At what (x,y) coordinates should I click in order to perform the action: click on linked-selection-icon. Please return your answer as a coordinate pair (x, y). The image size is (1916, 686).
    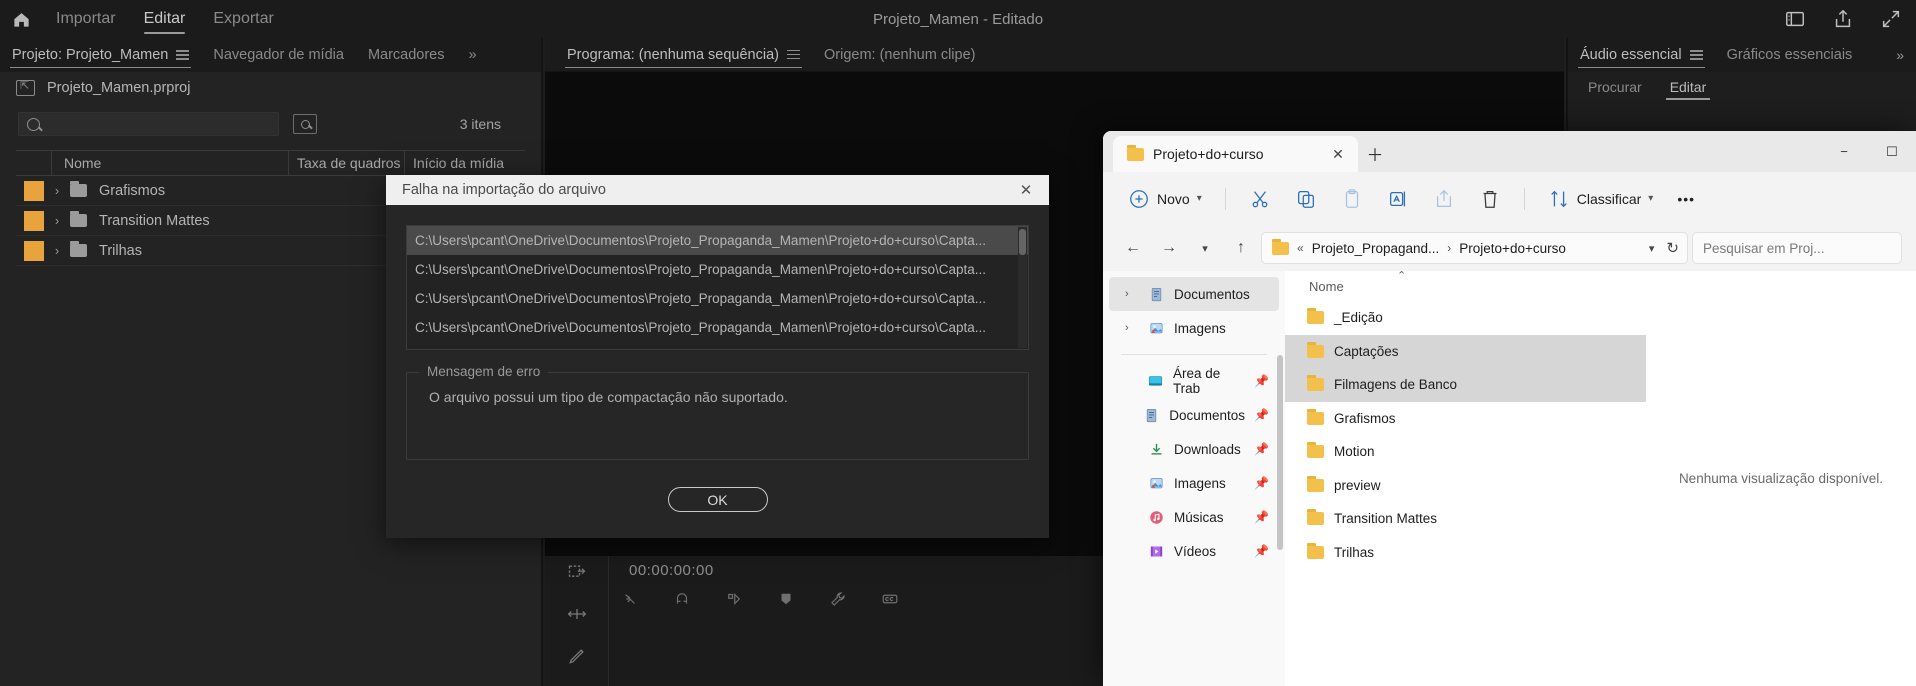
    Looking at the image, I should click on (734, 599).